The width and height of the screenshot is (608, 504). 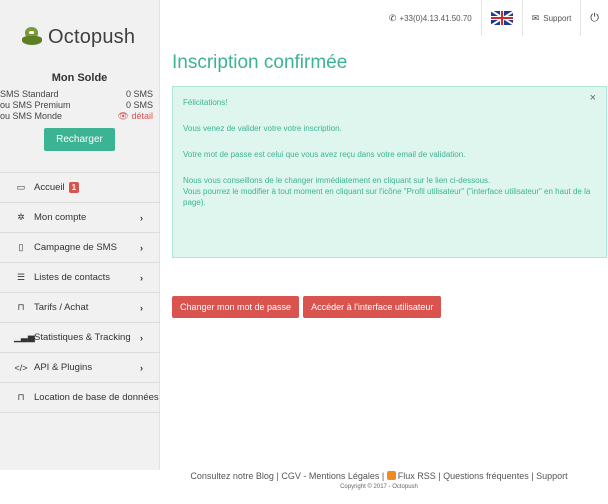 I want to click on sidebar-item-tarifs: ⊓ Tarifs / Achat ›, so click(x=80, y=308).